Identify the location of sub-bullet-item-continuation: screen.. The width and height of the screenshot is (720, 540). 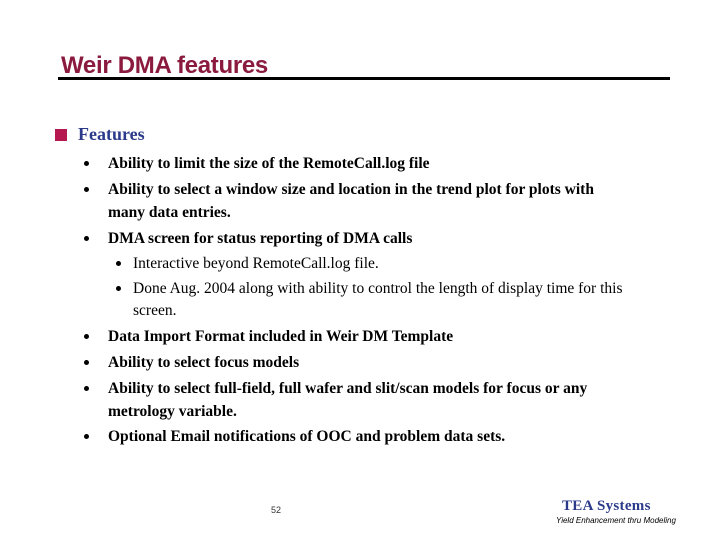
(154, 310).